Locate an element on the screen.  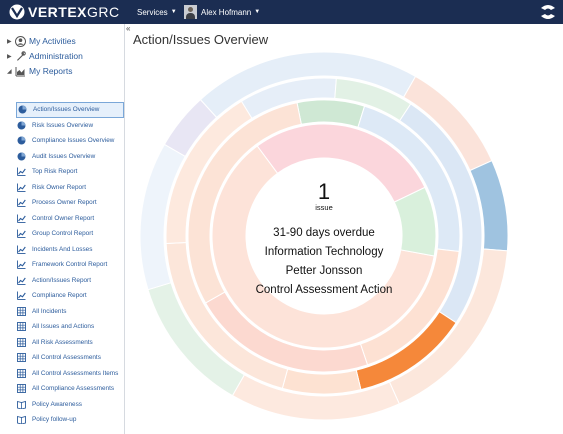
report-item: Risk Owner Report is located at coordinates (70, 188).